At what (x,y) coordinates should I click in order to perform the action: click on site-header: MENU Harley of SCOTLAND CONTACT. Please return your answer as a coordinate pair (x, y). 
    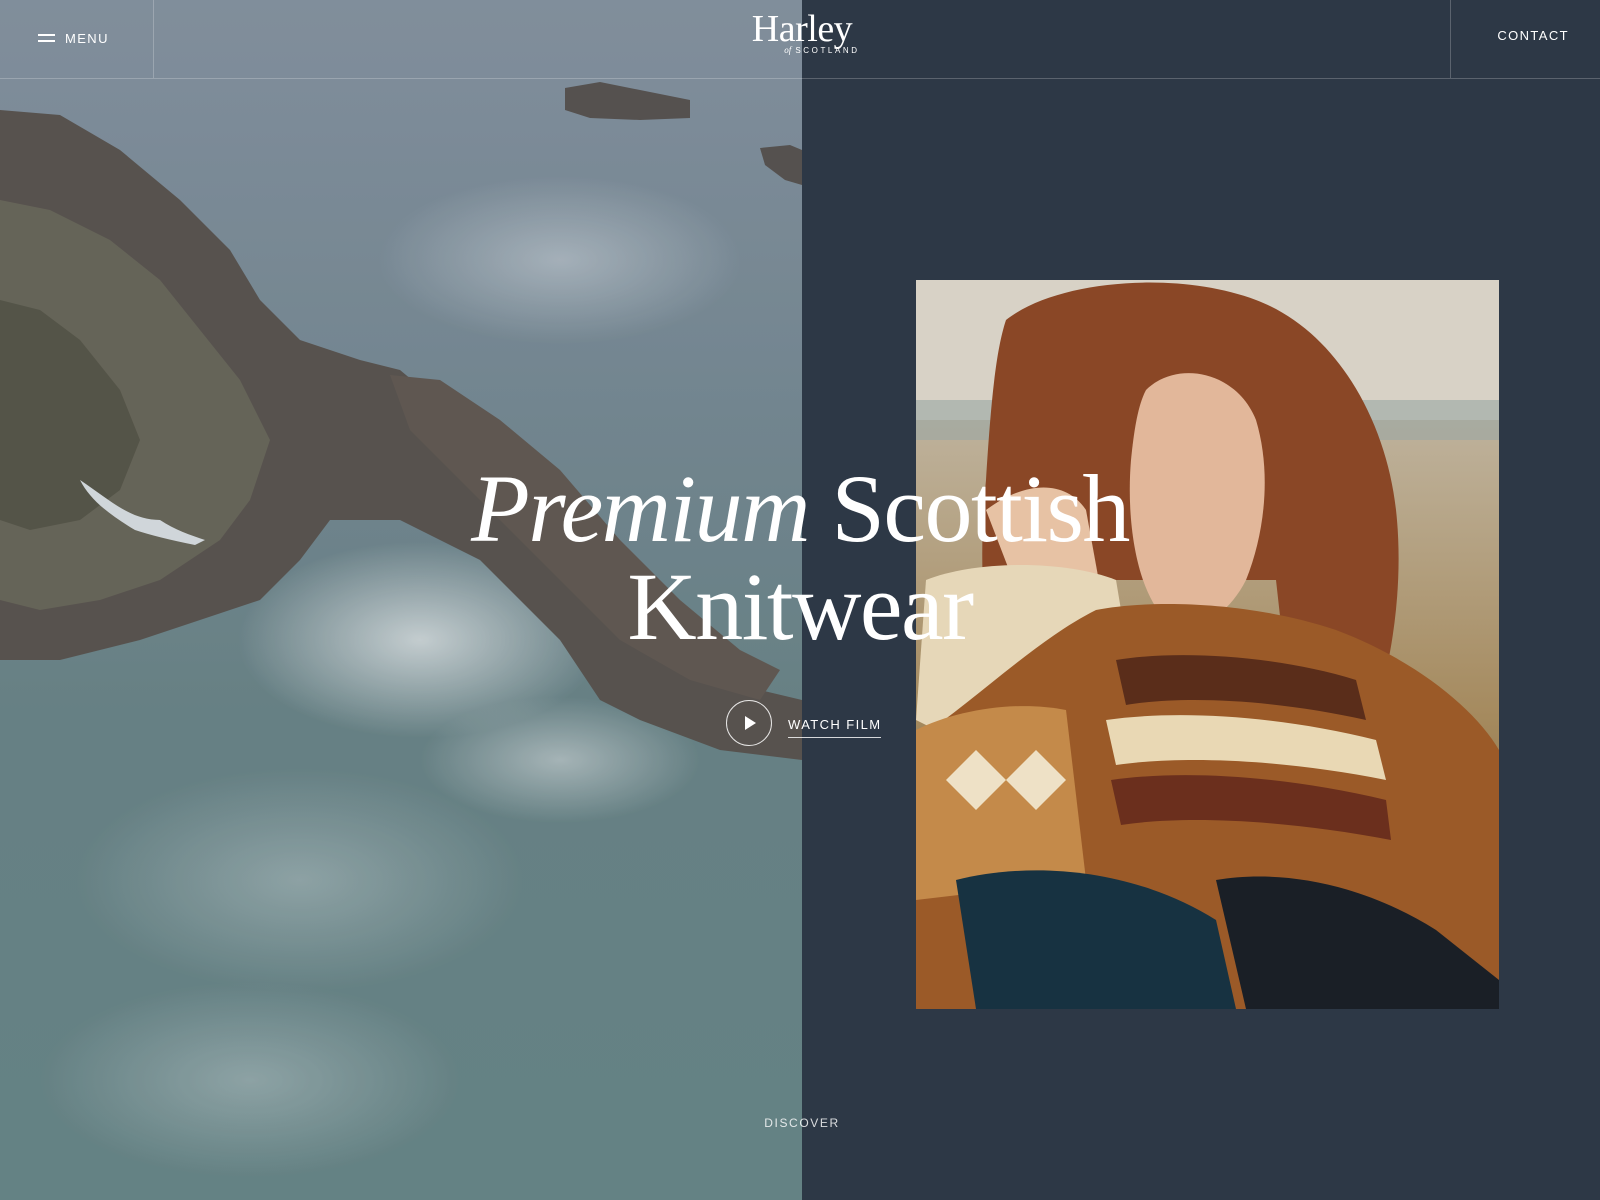
    Looking at the image, I should click on (800, 39).